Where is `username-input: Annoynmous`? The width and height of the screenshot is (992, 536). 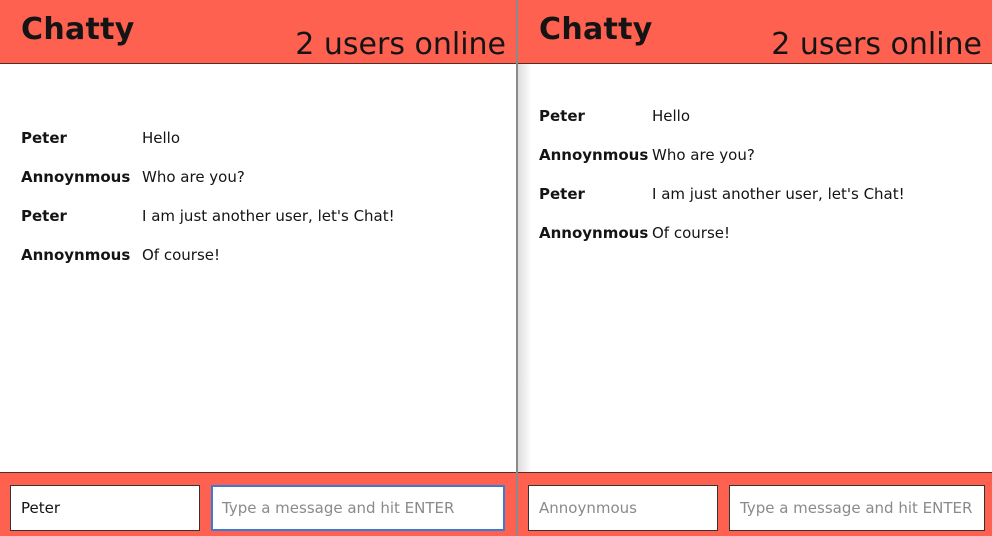
username-input: Annoynmous is located at coordinates (623, 508).